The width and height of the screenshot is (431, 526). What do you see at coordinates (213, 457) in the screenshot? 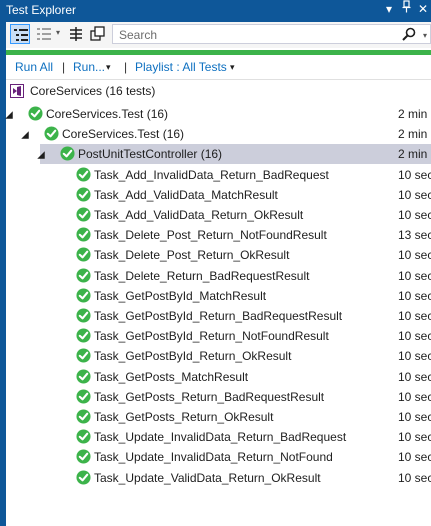
I see `test-name: Task_Update_InvalidData_Return_NotFound` at bounding box center [213, 457].